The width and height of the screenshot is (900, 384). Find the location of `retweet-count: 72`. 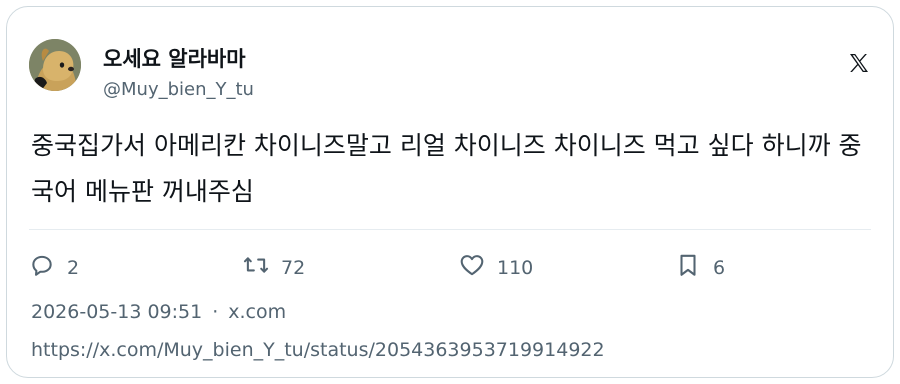

retweet-count: 72 is located at coordinates (293, 267).